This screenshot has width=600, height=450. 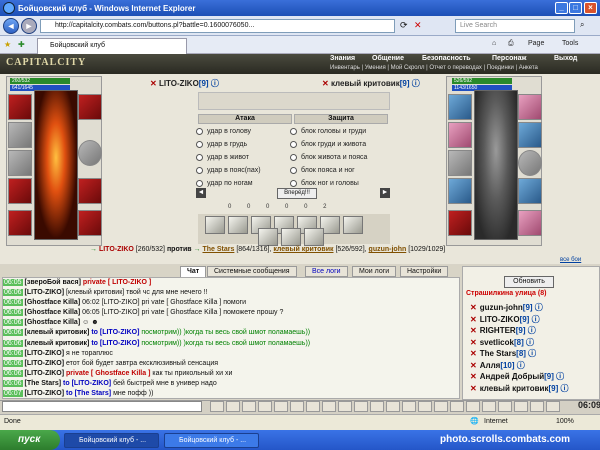 What do you see at coordinates (388, 58) in the screenshot?
I see `menu-communication: Общение` at bounding box center [388, 58].